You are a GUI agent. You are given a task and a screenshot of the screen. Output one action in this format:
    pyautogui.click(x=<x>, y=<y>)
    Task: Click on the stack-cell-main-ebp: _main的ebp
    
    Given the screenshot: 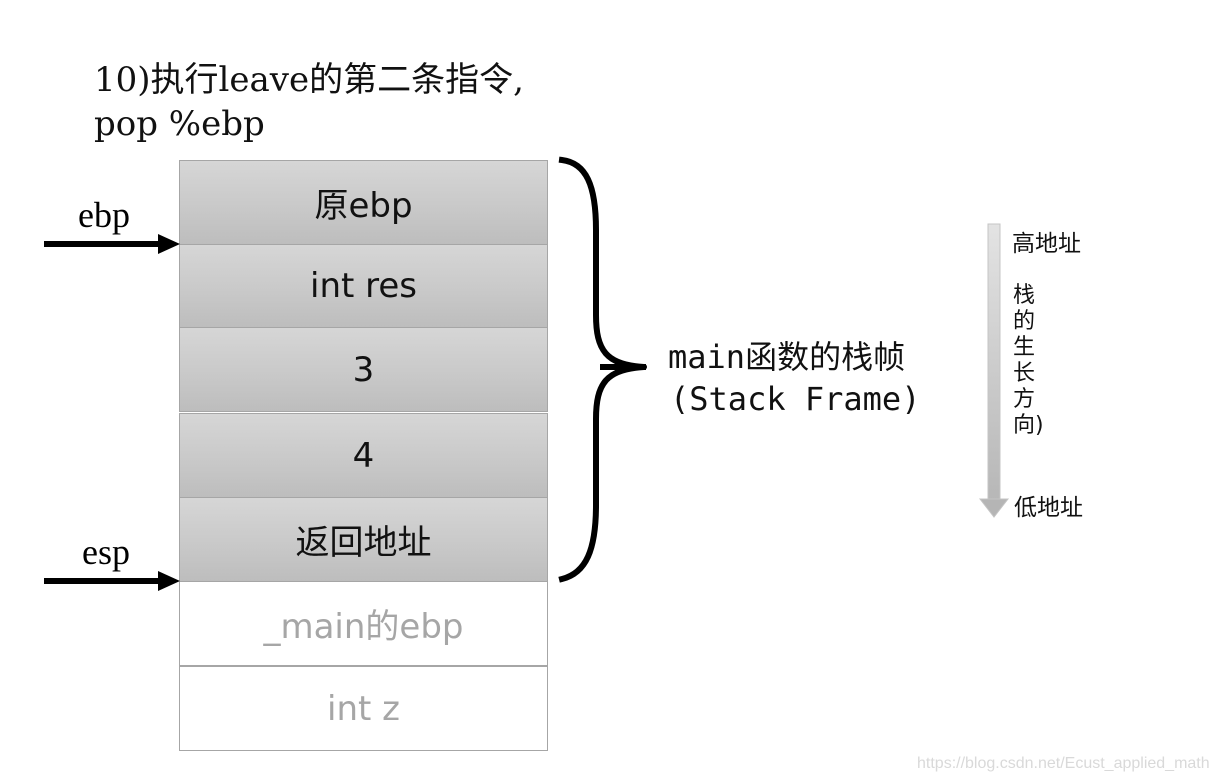 What is the action you would take?
    pyautogui.click(x=363, y=623)
    